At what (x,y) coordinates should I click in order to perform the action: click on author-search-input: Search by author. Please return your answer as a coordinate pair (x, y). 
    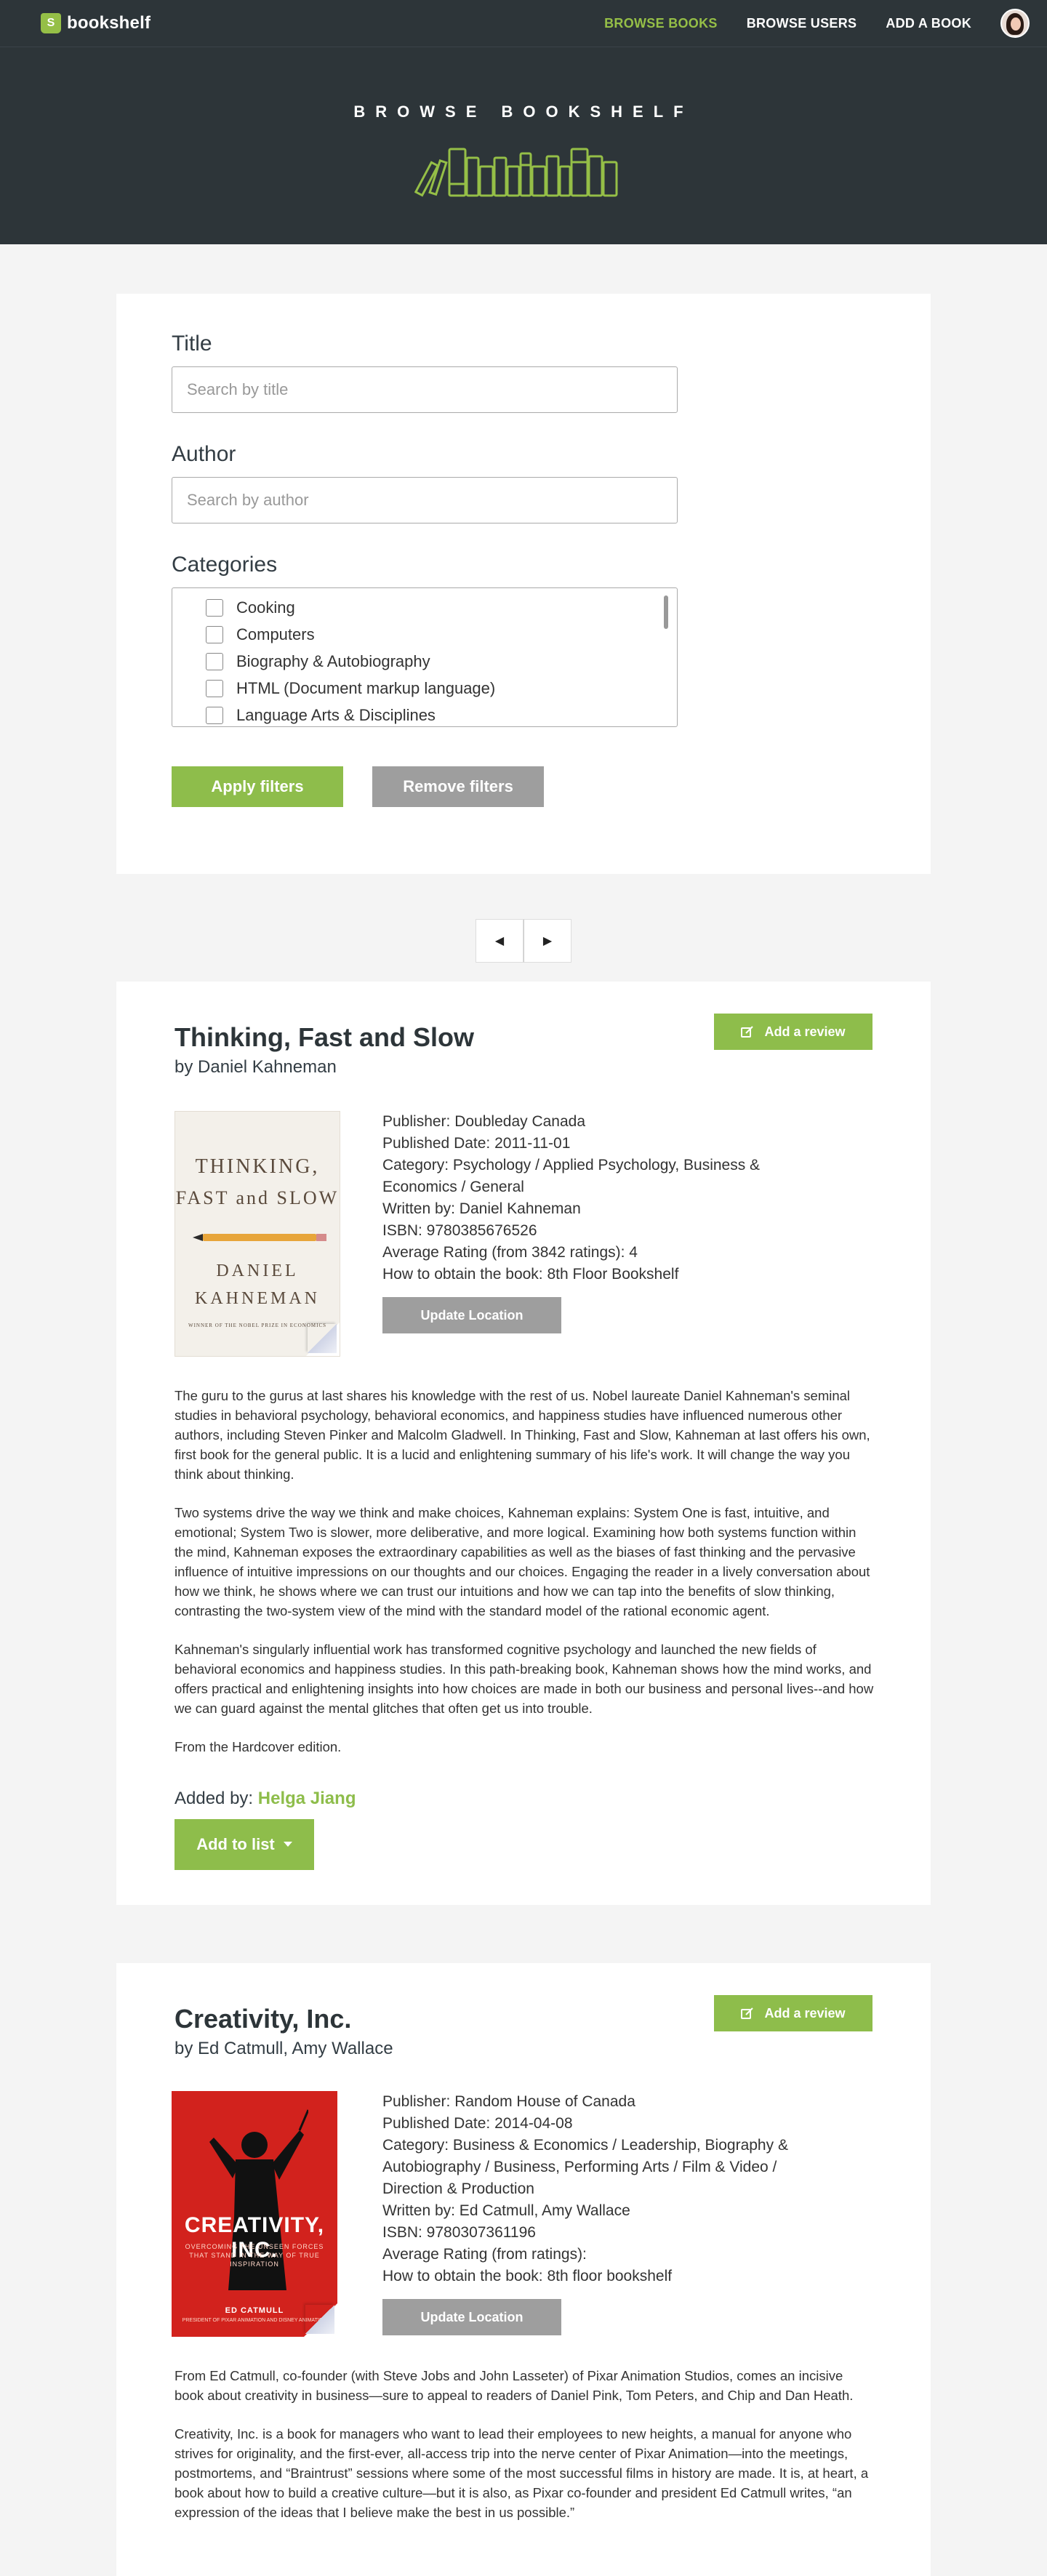
    Looking at the image, I should click on (425, 500).